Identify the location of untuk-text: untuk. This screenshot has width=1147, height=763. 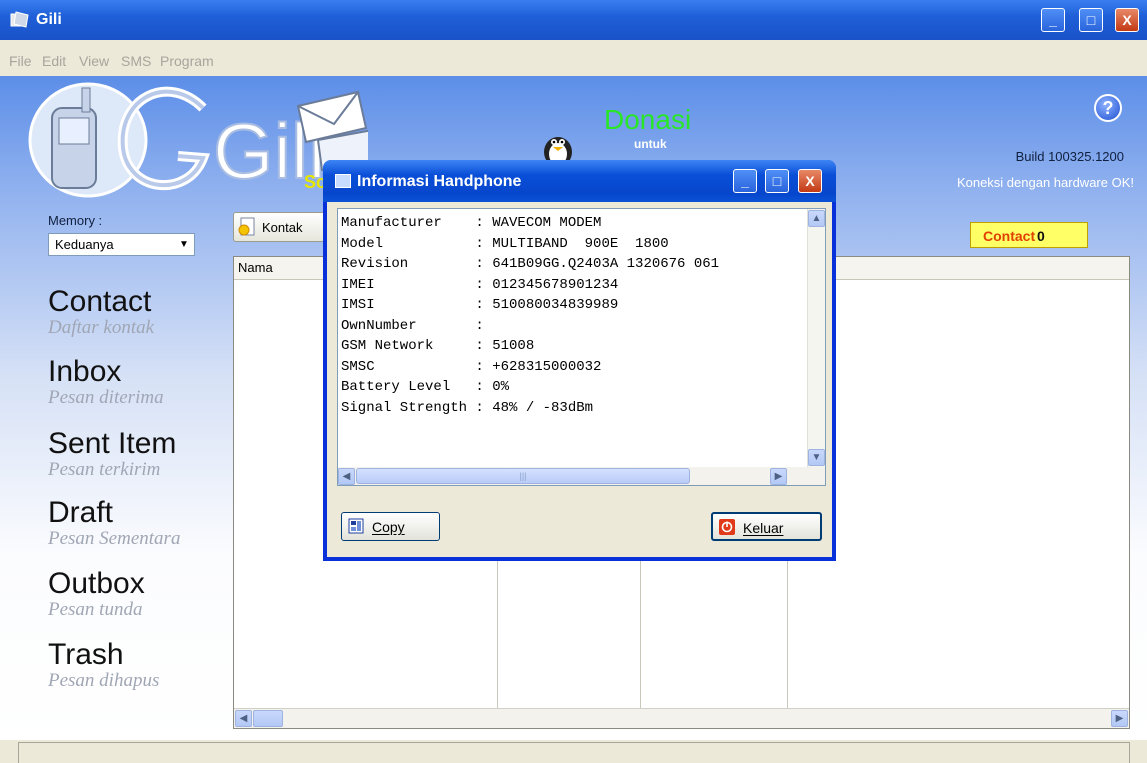
(650, 144).